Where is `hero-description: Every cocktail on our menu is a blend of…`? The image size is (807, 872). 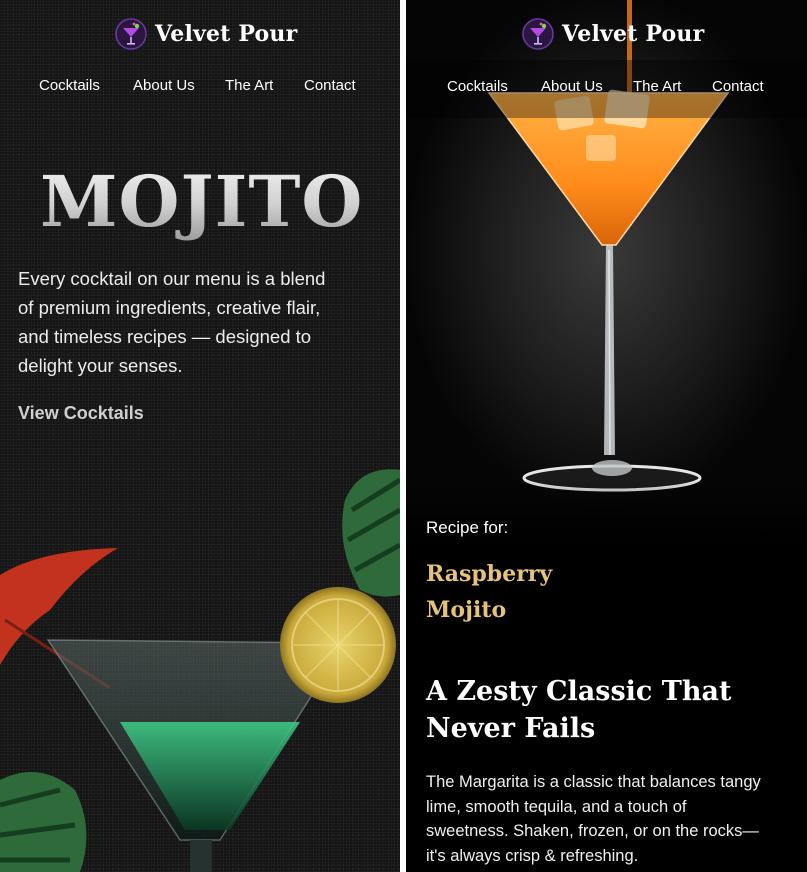 hero-description: Every cocktail on our menu is a blend of… is located at coordinates (172, 322).